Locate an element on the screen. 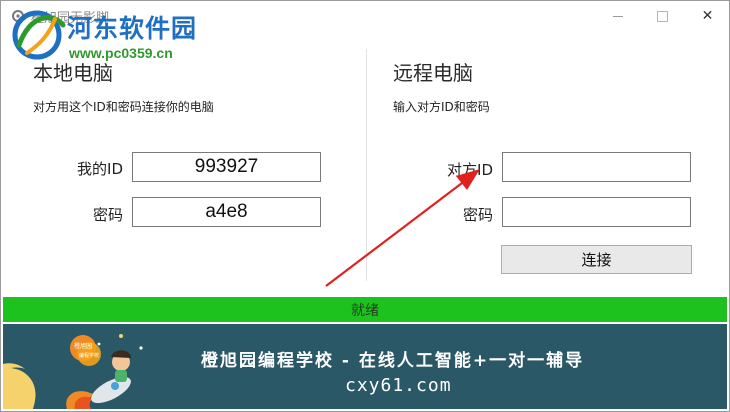  local-panel-subtitle: 对方用这个ID和密码连接你的电脑 is located at coordinates (123, 107).